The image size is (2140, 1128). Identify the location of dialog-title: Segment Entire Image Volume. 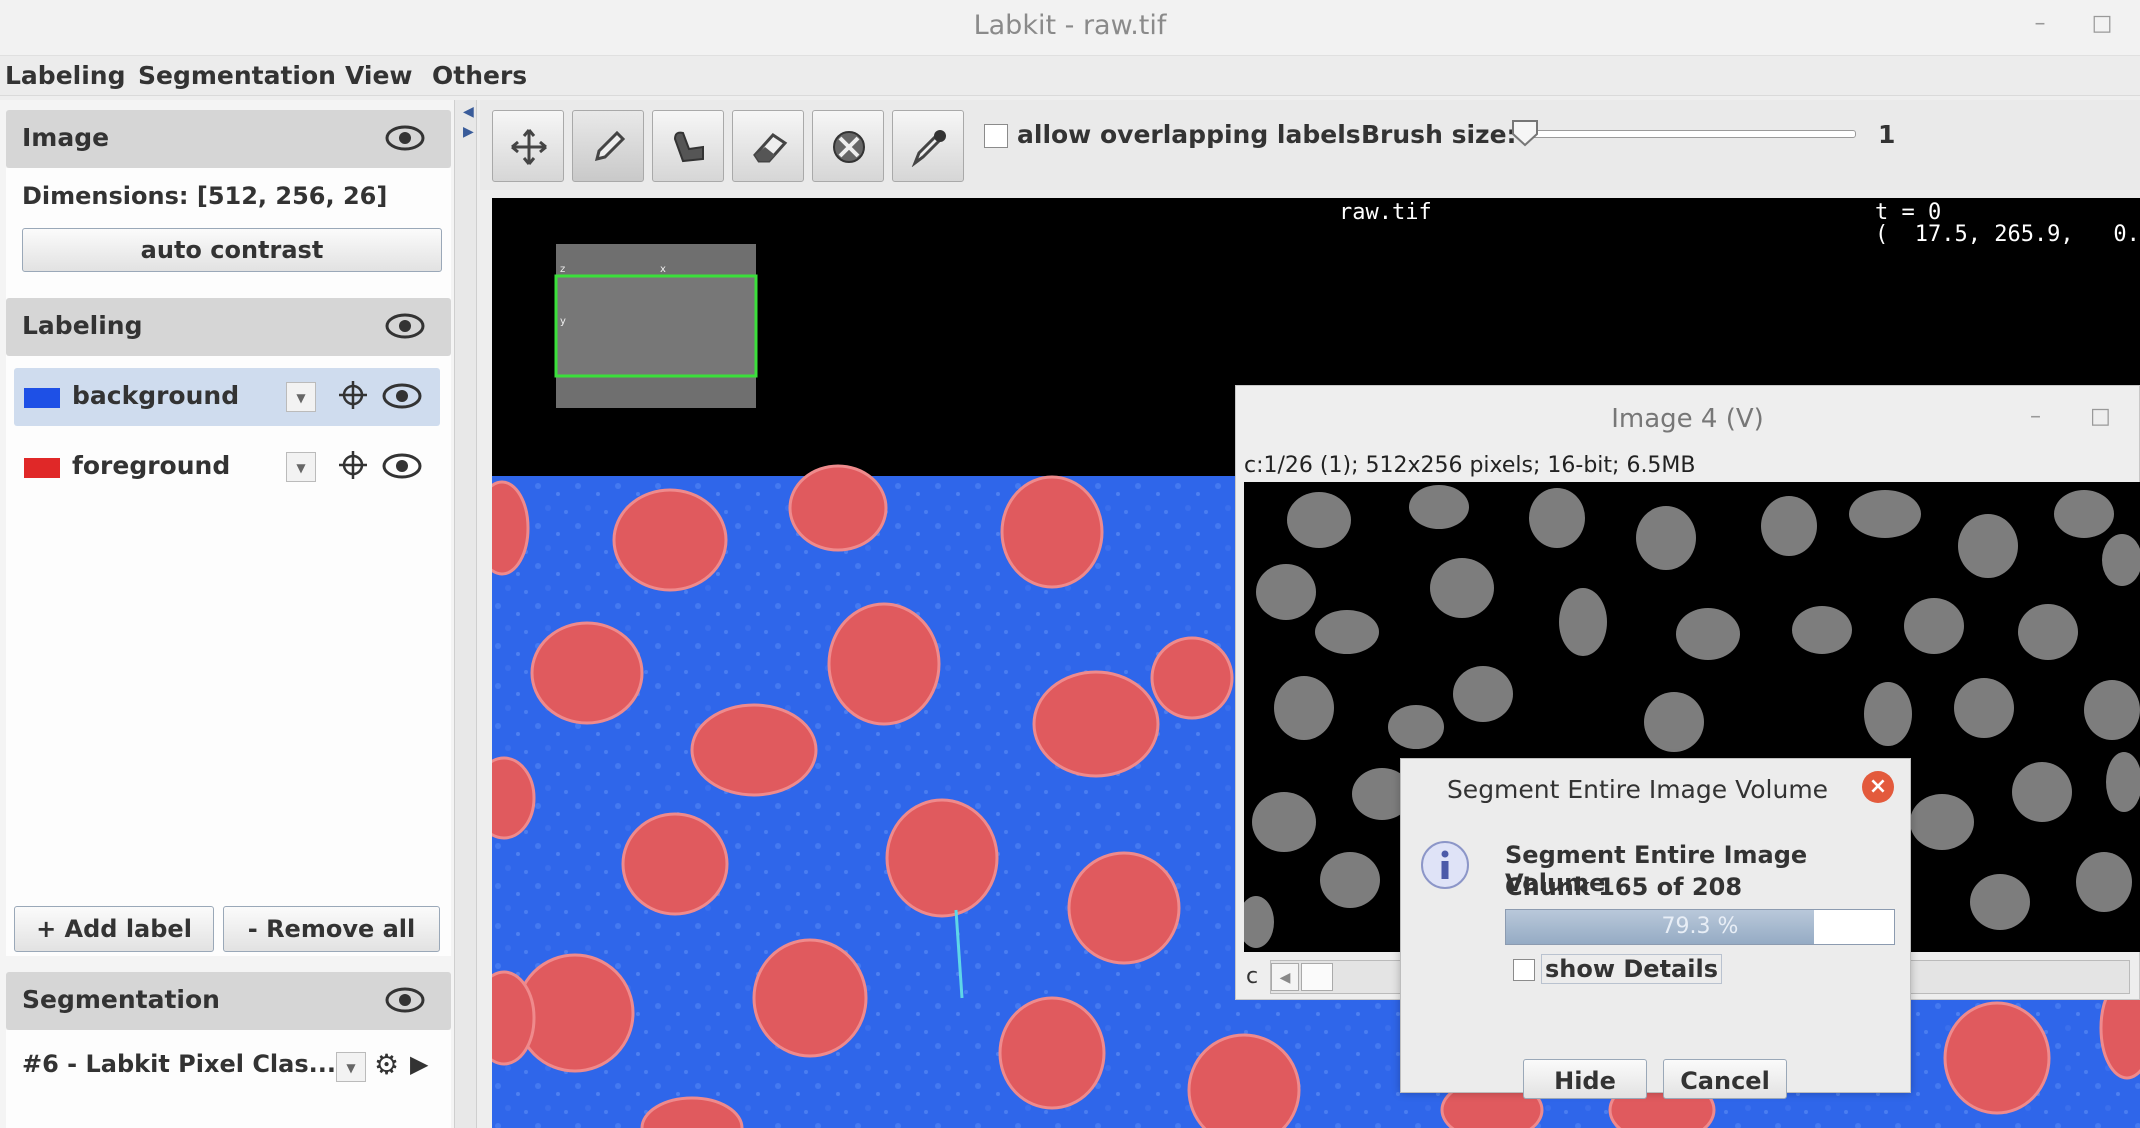
(1637, 789).